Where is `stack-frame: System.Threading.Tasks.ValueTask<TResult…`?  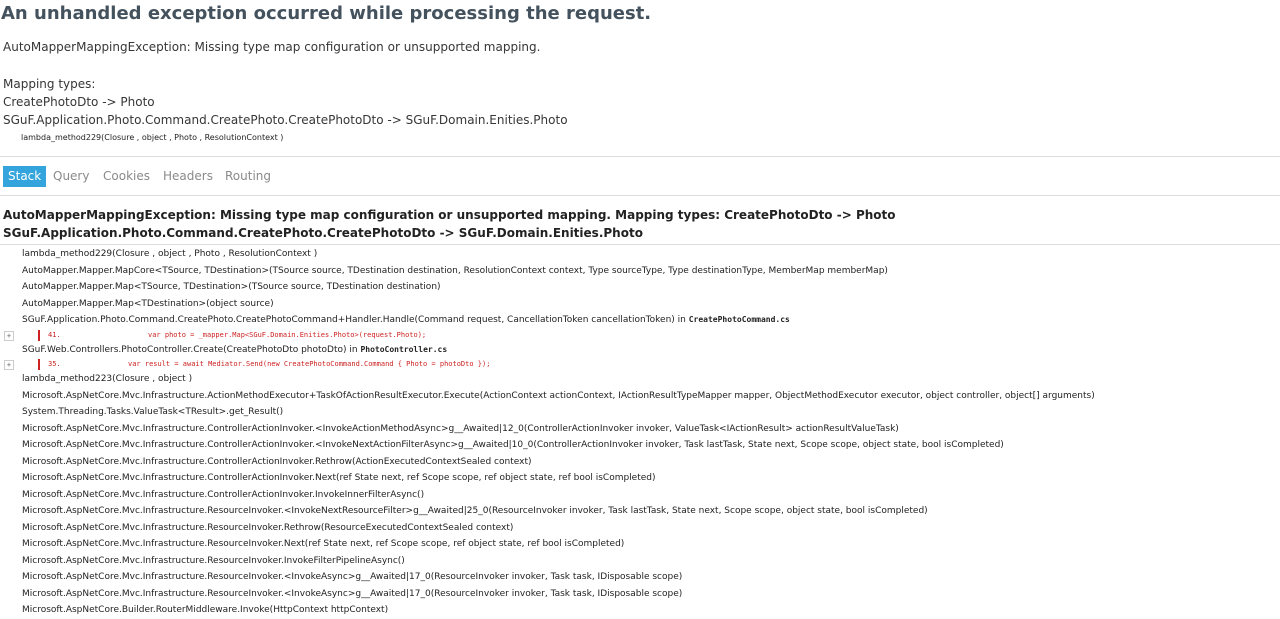 stack-frame: System.Threading.Tasks.ValueTask<TResult… is located at coordinates (153, 412).